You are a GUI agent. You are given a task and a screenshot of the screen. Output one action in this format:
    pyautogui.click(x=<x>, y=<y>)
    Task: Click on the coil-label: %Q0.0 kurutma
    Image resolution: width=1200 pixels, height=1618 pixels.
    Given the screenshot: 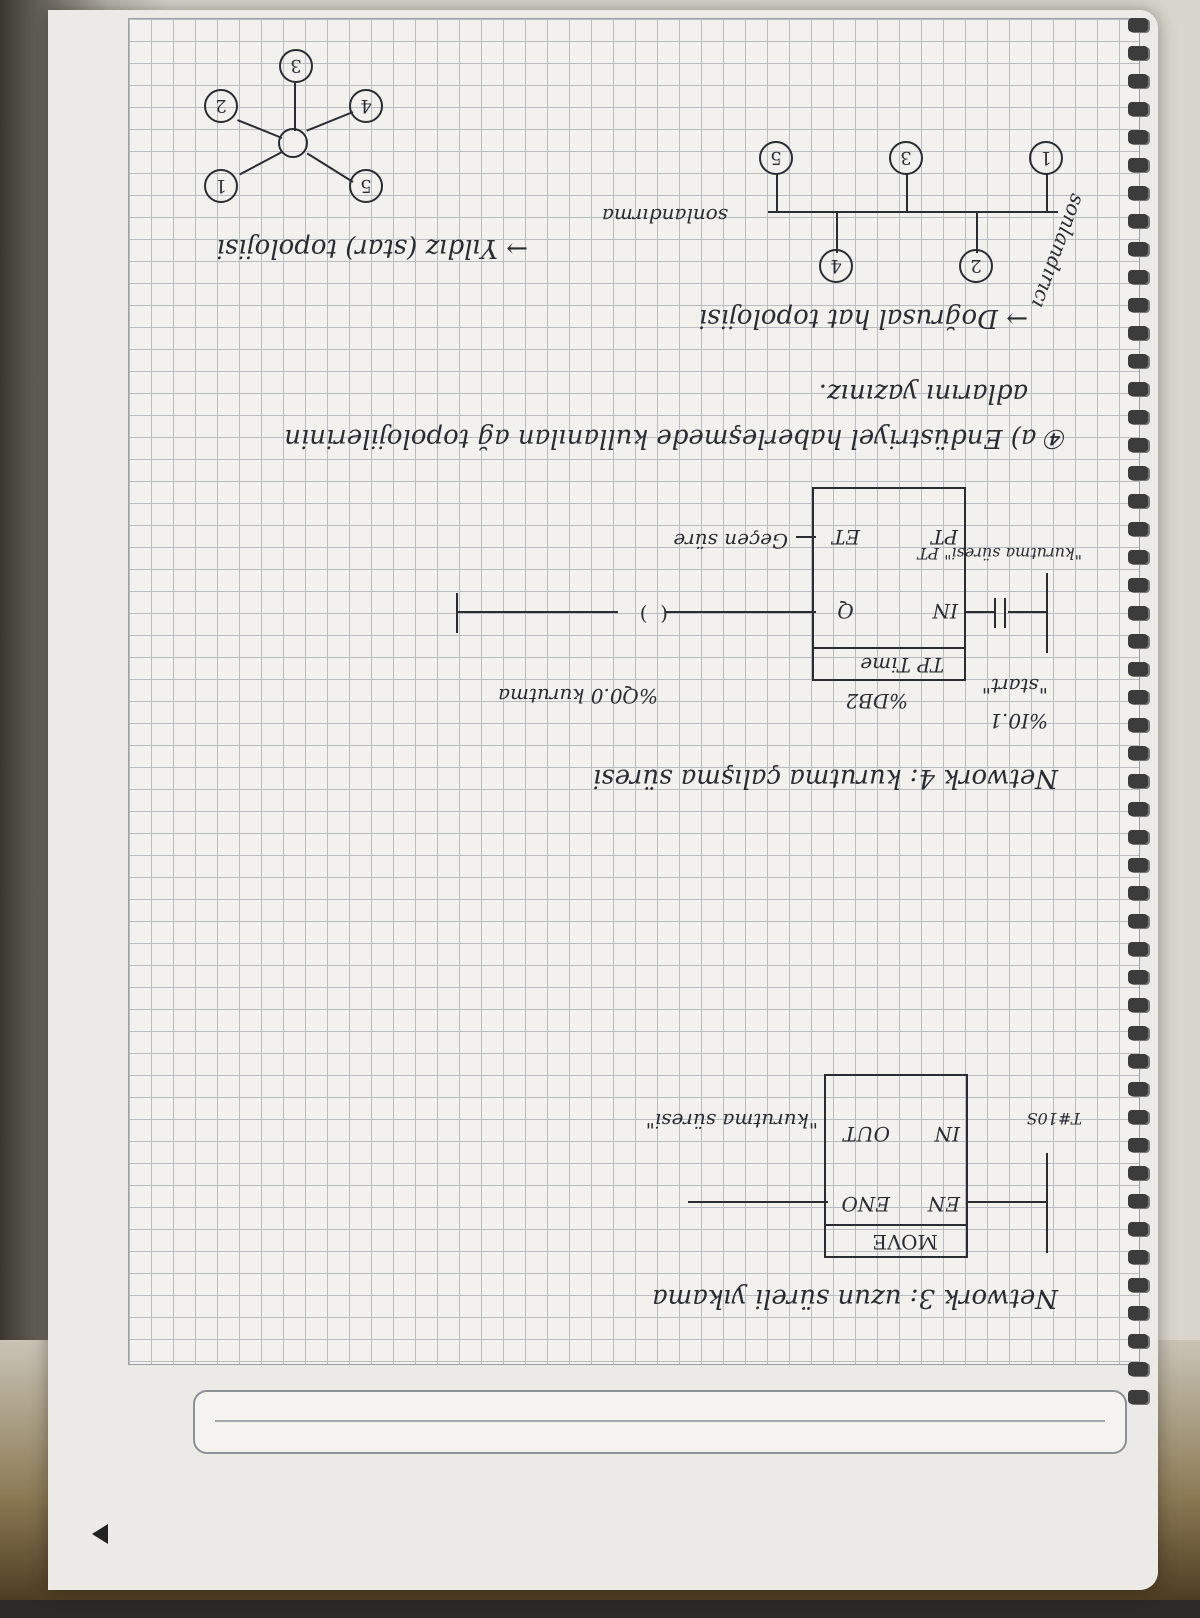 What is the action you would take?
    pyautogui.click(x=578, y=696)
    